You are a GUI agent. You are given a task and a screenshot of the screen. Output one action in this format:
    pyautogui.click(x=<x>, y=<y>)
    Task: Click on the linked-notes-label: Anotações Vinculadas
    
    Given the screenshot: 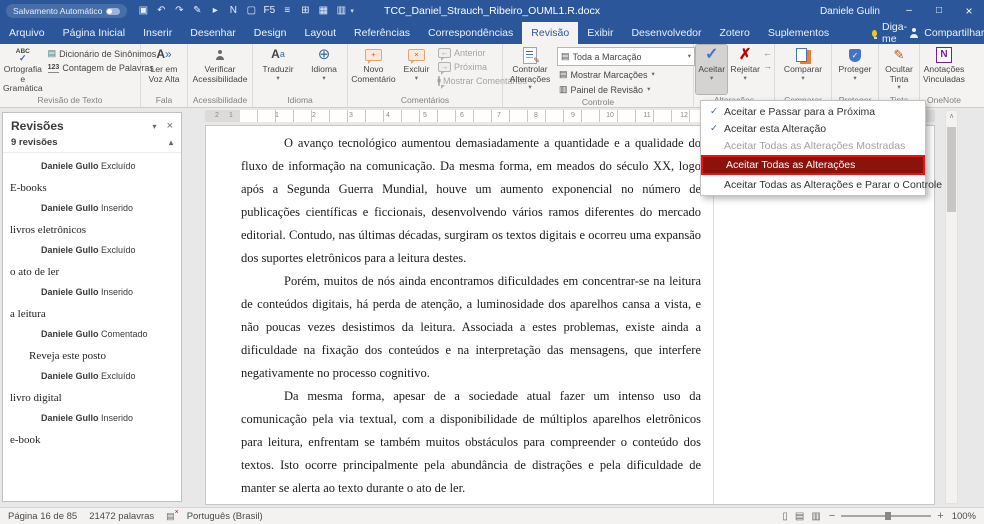 What is the action you would take?
    pyautogui.click(x=944, y=74)
    